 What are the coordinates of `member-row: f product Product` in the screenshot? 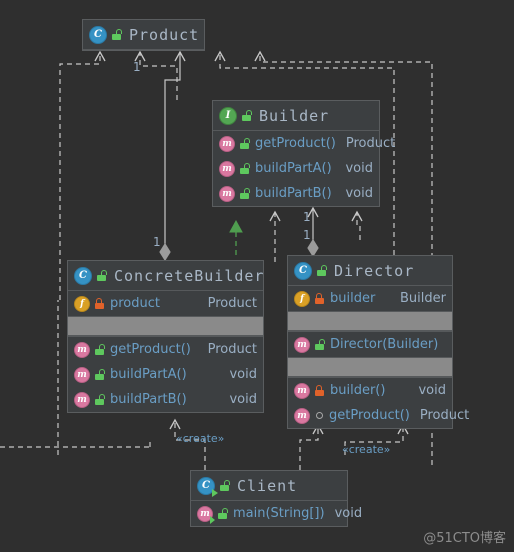 It's located at (165, 303).